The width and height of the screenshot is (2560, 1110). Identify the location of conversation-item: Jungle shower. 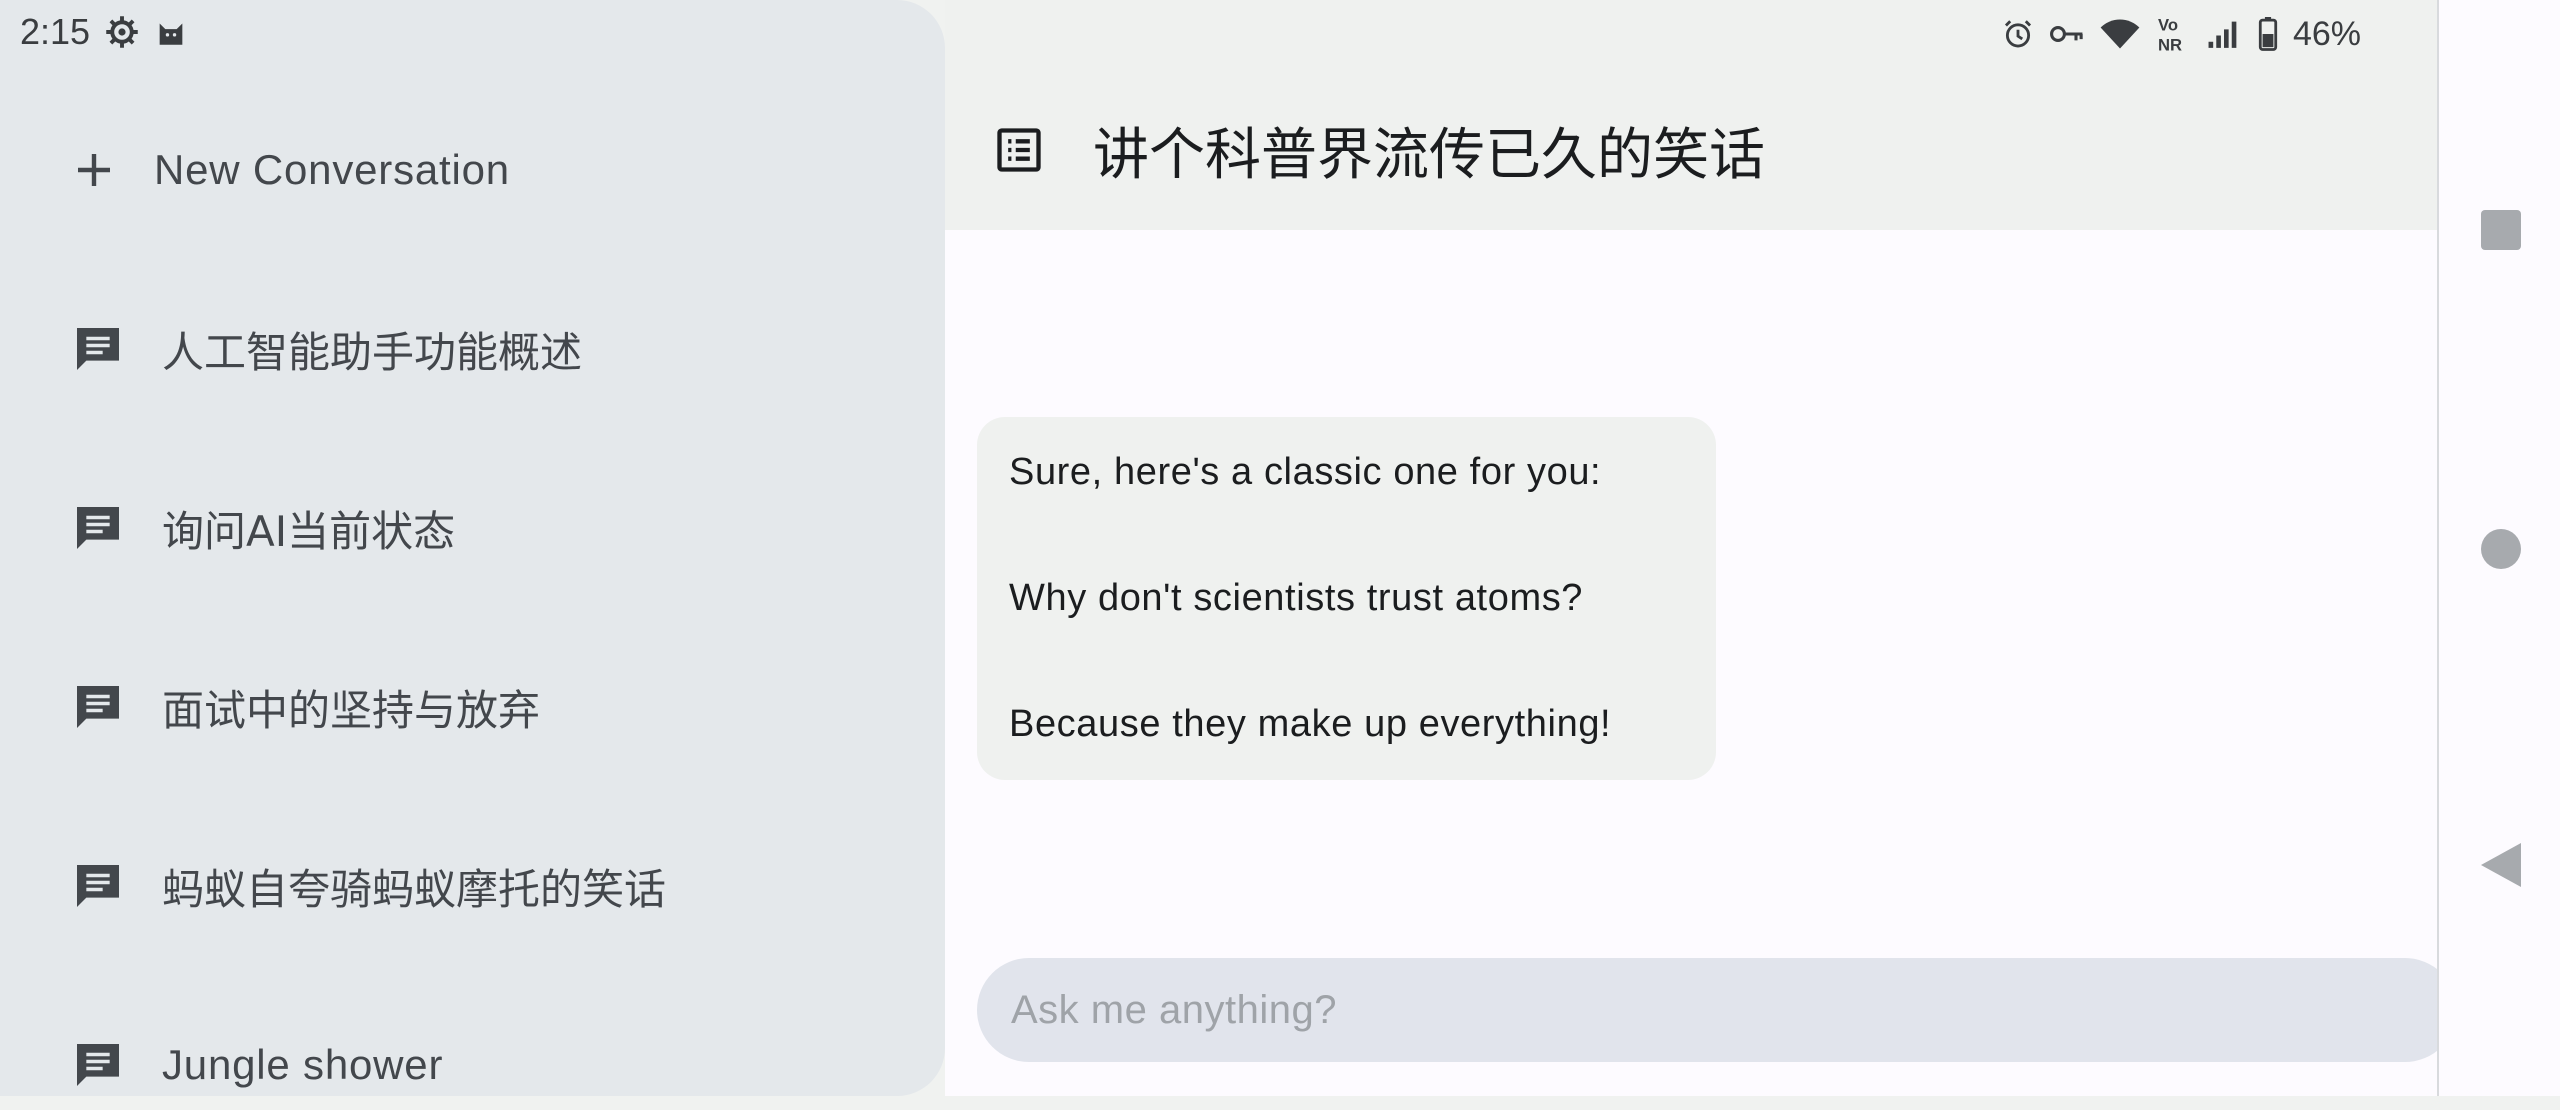
(256, 1065).